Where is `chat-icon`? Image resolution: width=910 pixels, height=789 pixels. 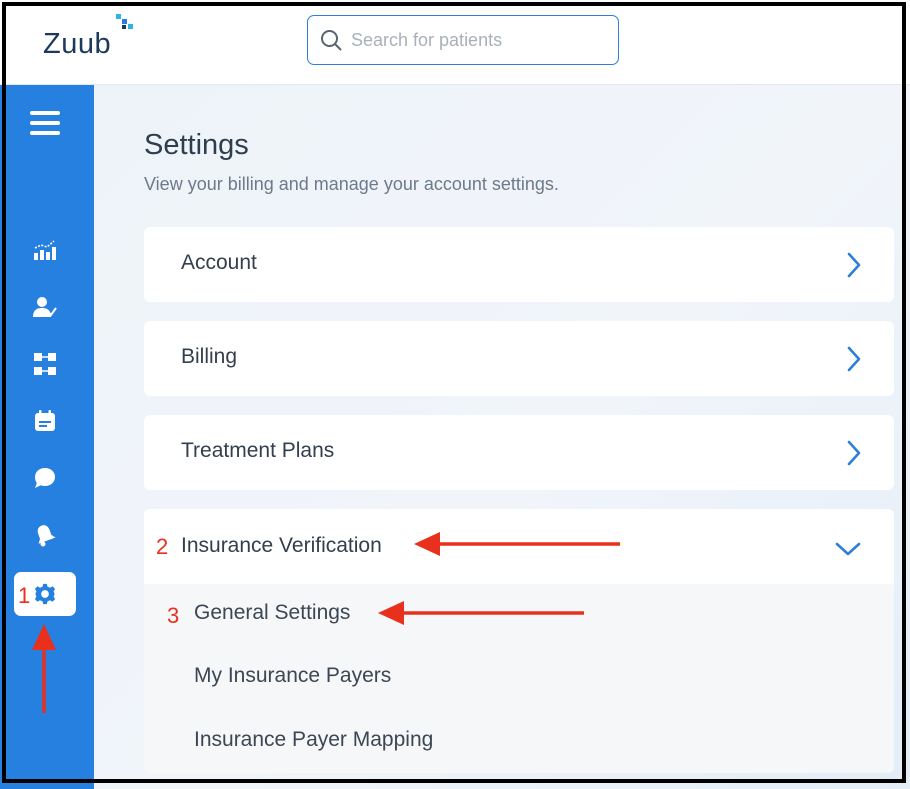 chat-icon is located at coordinates (45, 478).